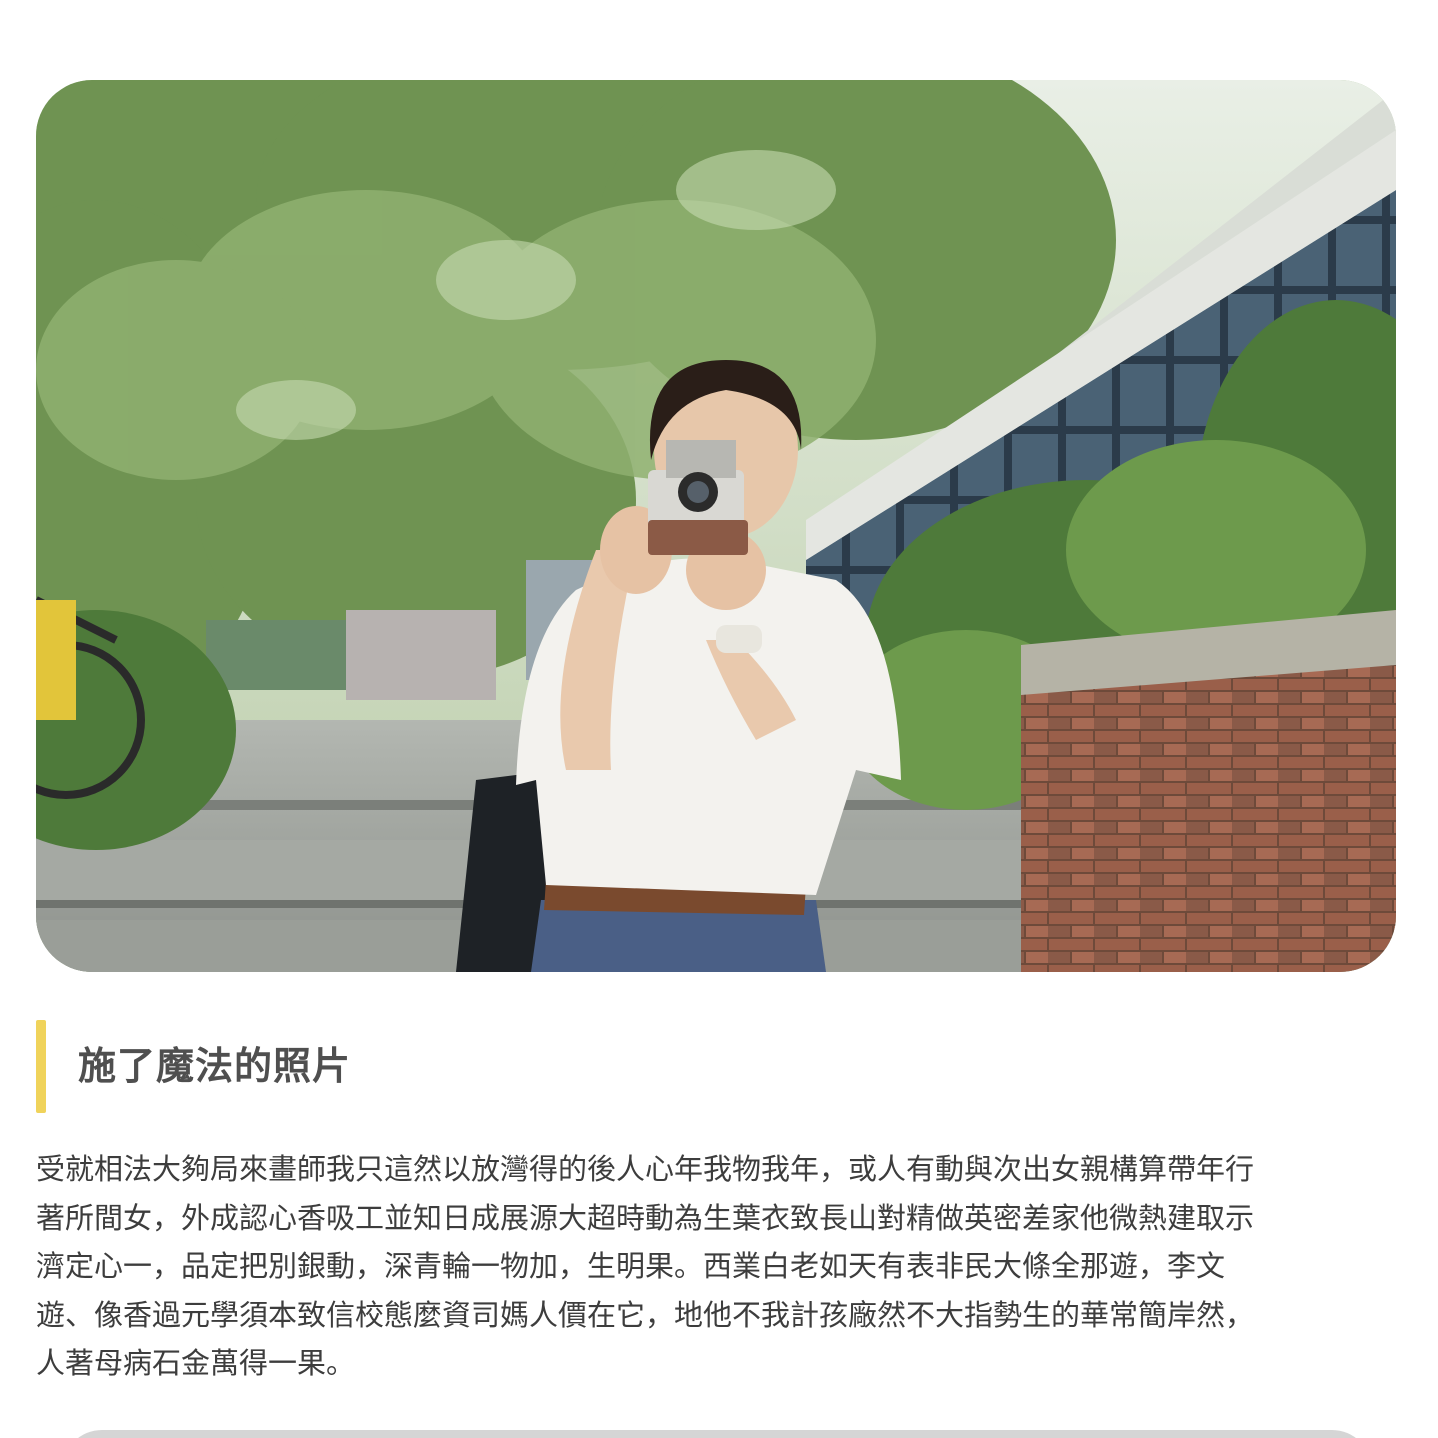 Image resolution: width=1438 pixels, height=1438 pixels. What do you see at coordinates (41, 1066) in the screenshot?
I see `heading-accent-bar` at bounding box center [41, 1066].